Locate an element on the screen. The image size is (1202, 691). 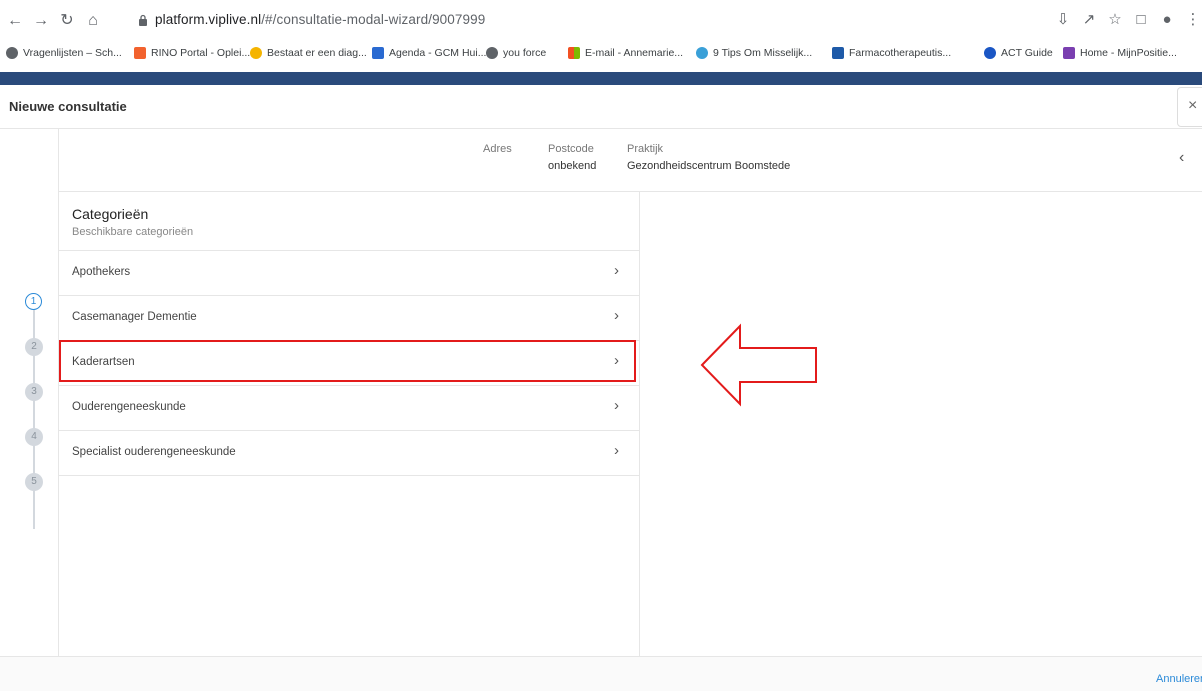
sidepanel-icon: □ is located at coordinates (1141, 20).